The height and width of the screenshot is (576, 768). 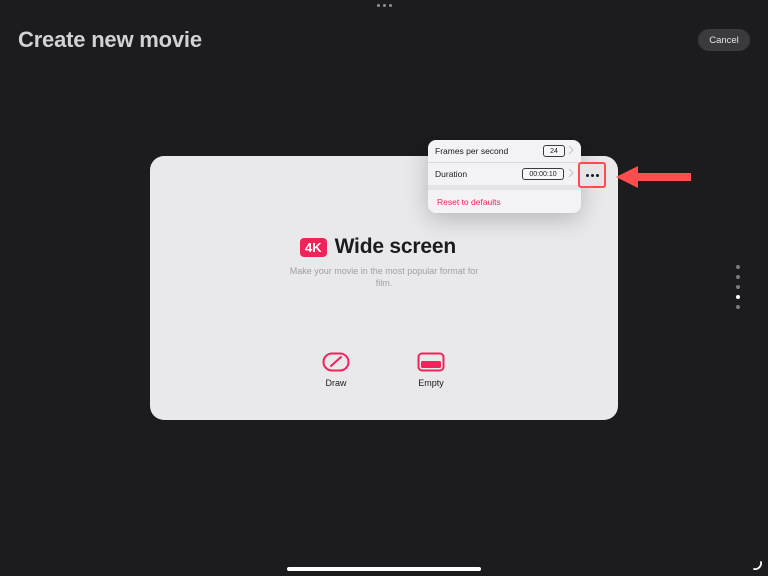 I want to click on draw-option: Draw, so click(x=336, y=370).